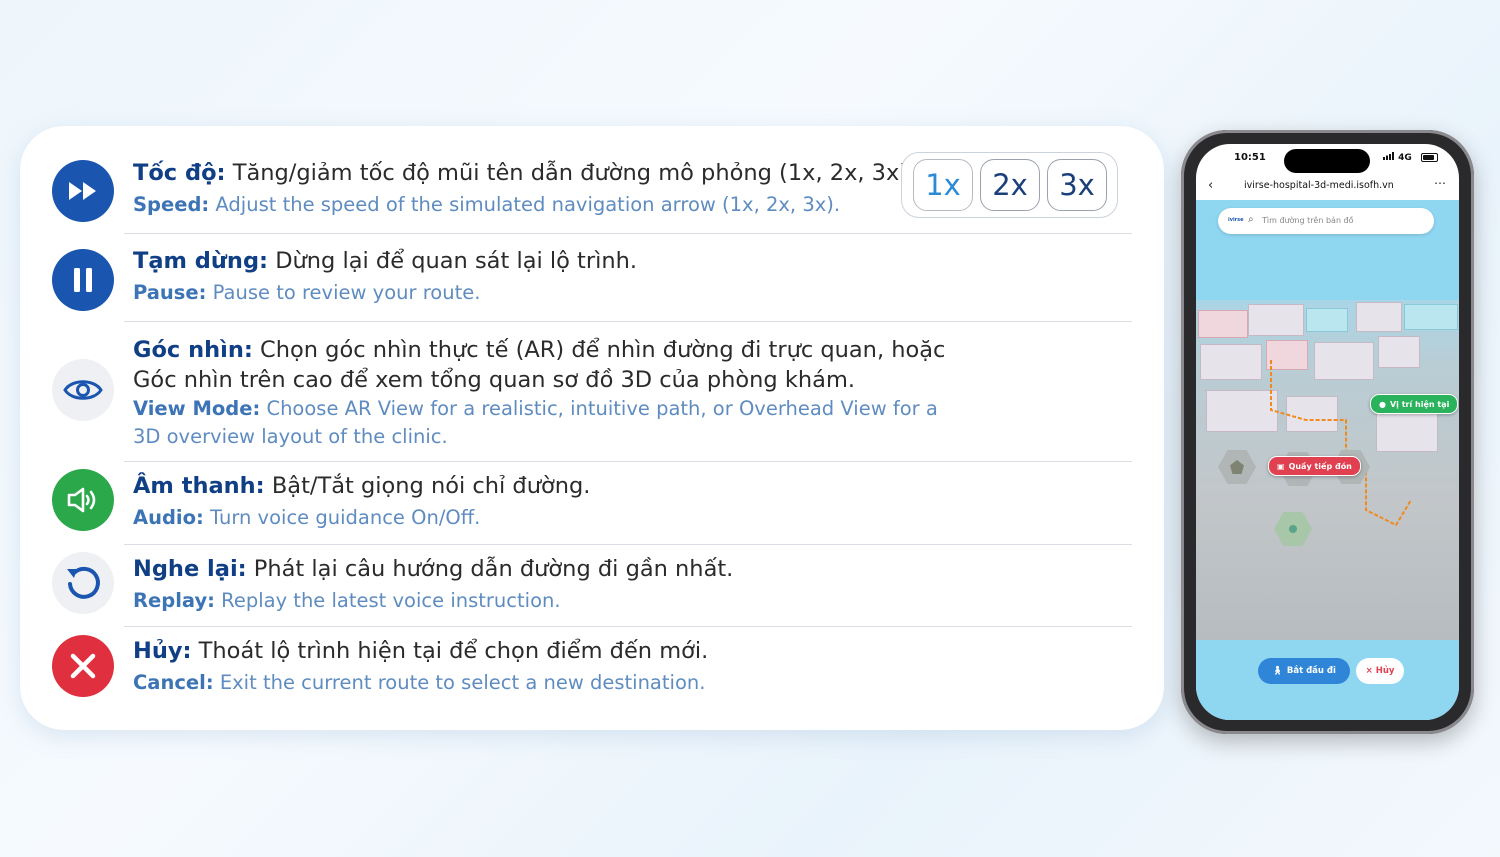 The width and height of the screenshot is (1500, 857). Describe the element at coordinates (1419, 404) in the screenshot. I see `current-location-label: Vị trí hiện tại` at that location.